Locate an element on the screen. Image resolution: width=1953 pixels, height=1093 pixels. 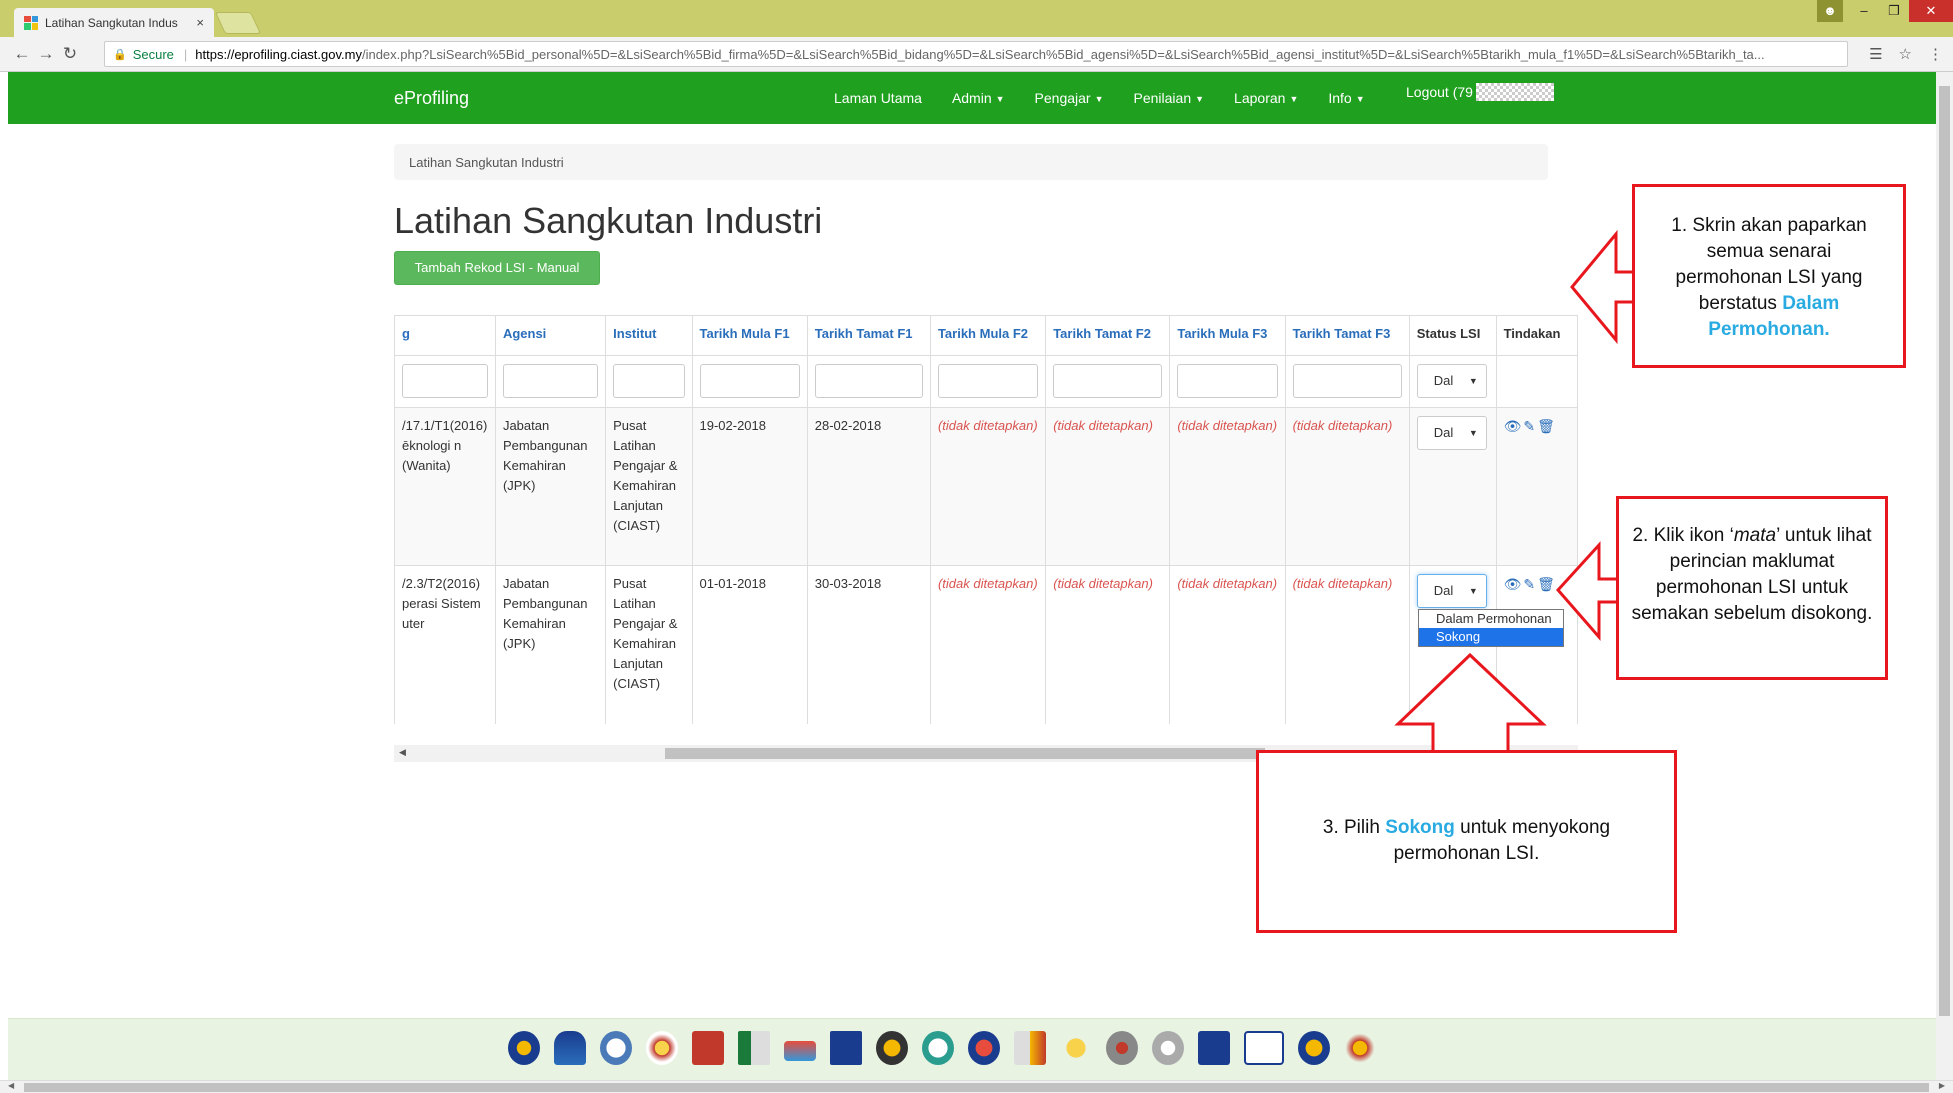
vertical-scrollbar is located at coordinates (1944, 576).